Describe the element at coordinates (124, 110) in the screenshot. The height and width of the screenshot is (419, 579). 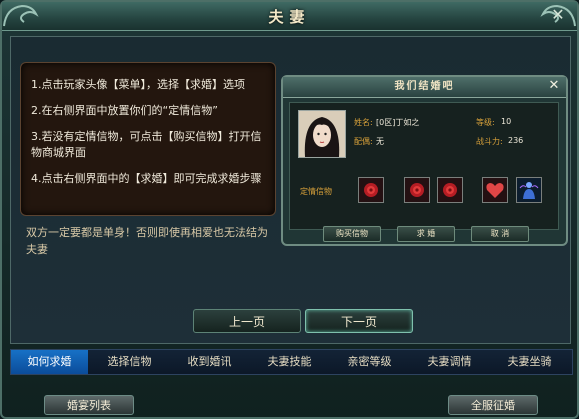
I see `step-2: 2.在右侧界面中放置你们的“定情信物”` at that location.